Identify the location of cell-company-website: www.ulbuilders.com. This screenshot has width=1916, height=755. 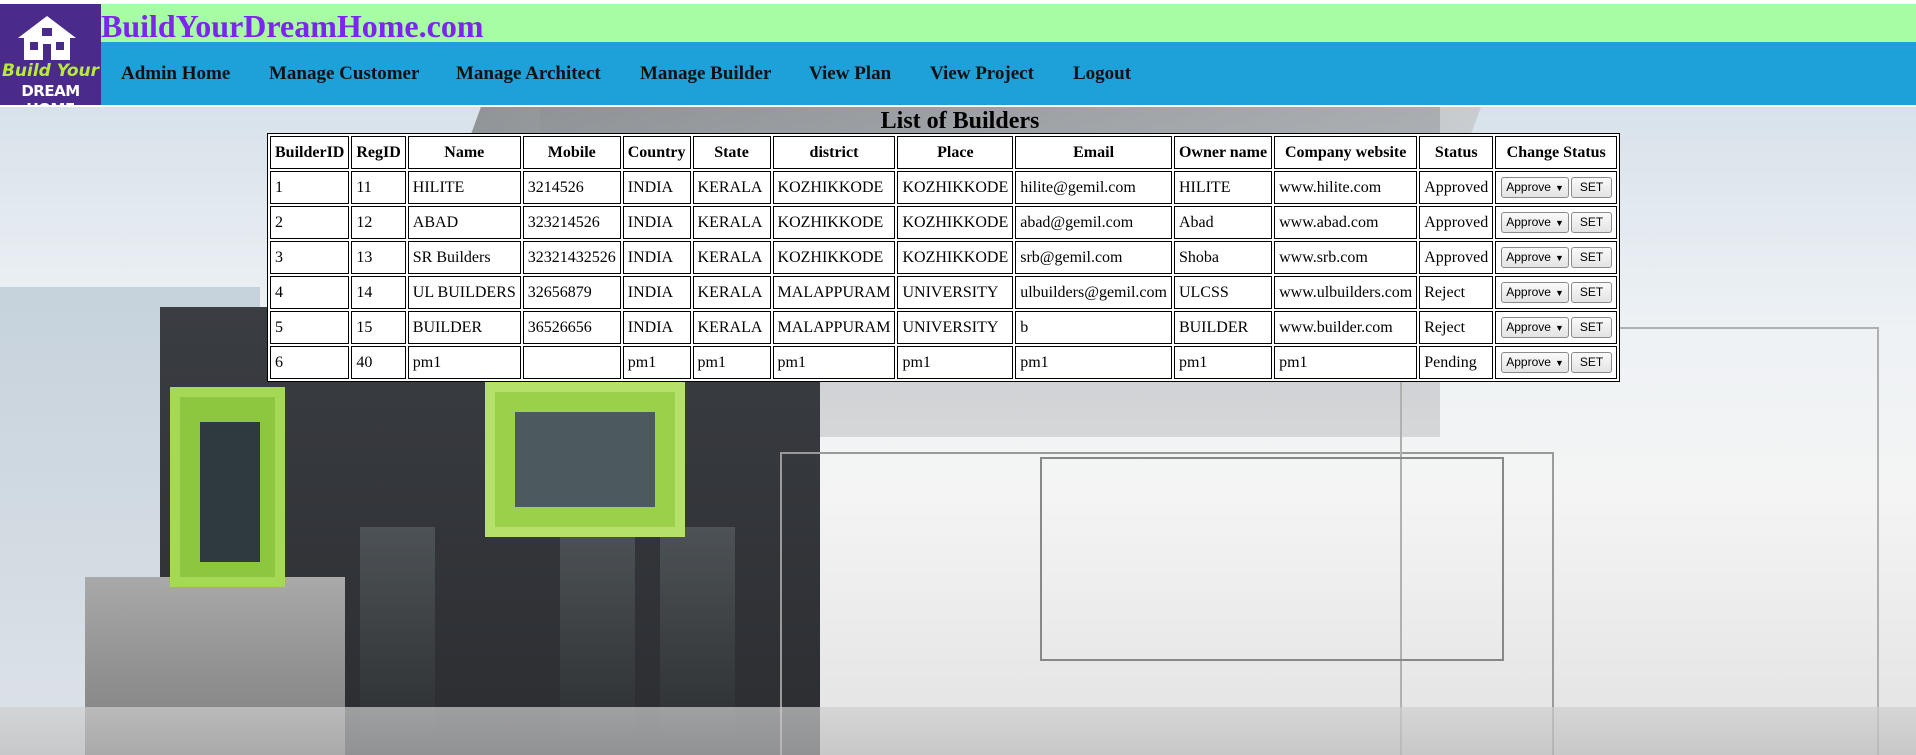
(1346, 292).